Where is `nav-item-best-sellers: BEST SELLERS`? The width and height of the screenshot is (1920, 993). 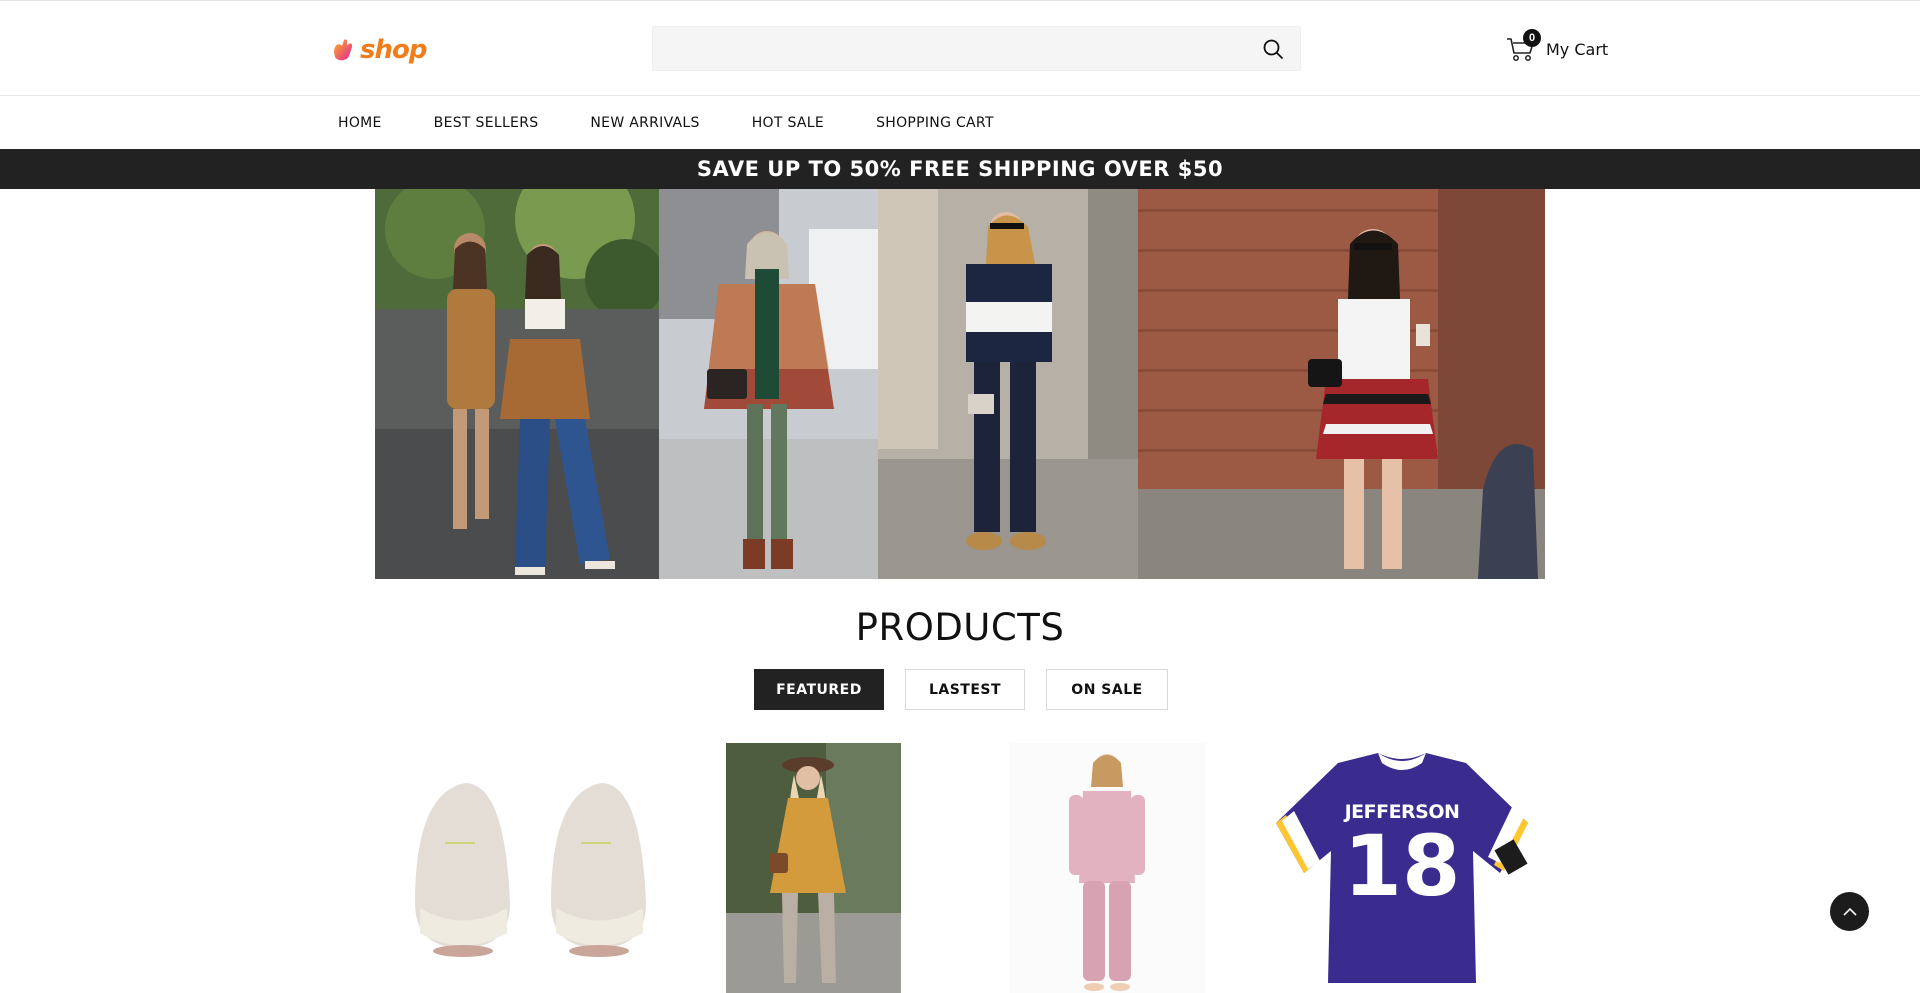 nav-item-best-sellers: BEST SELLERS is located at coordinates (486, 123).